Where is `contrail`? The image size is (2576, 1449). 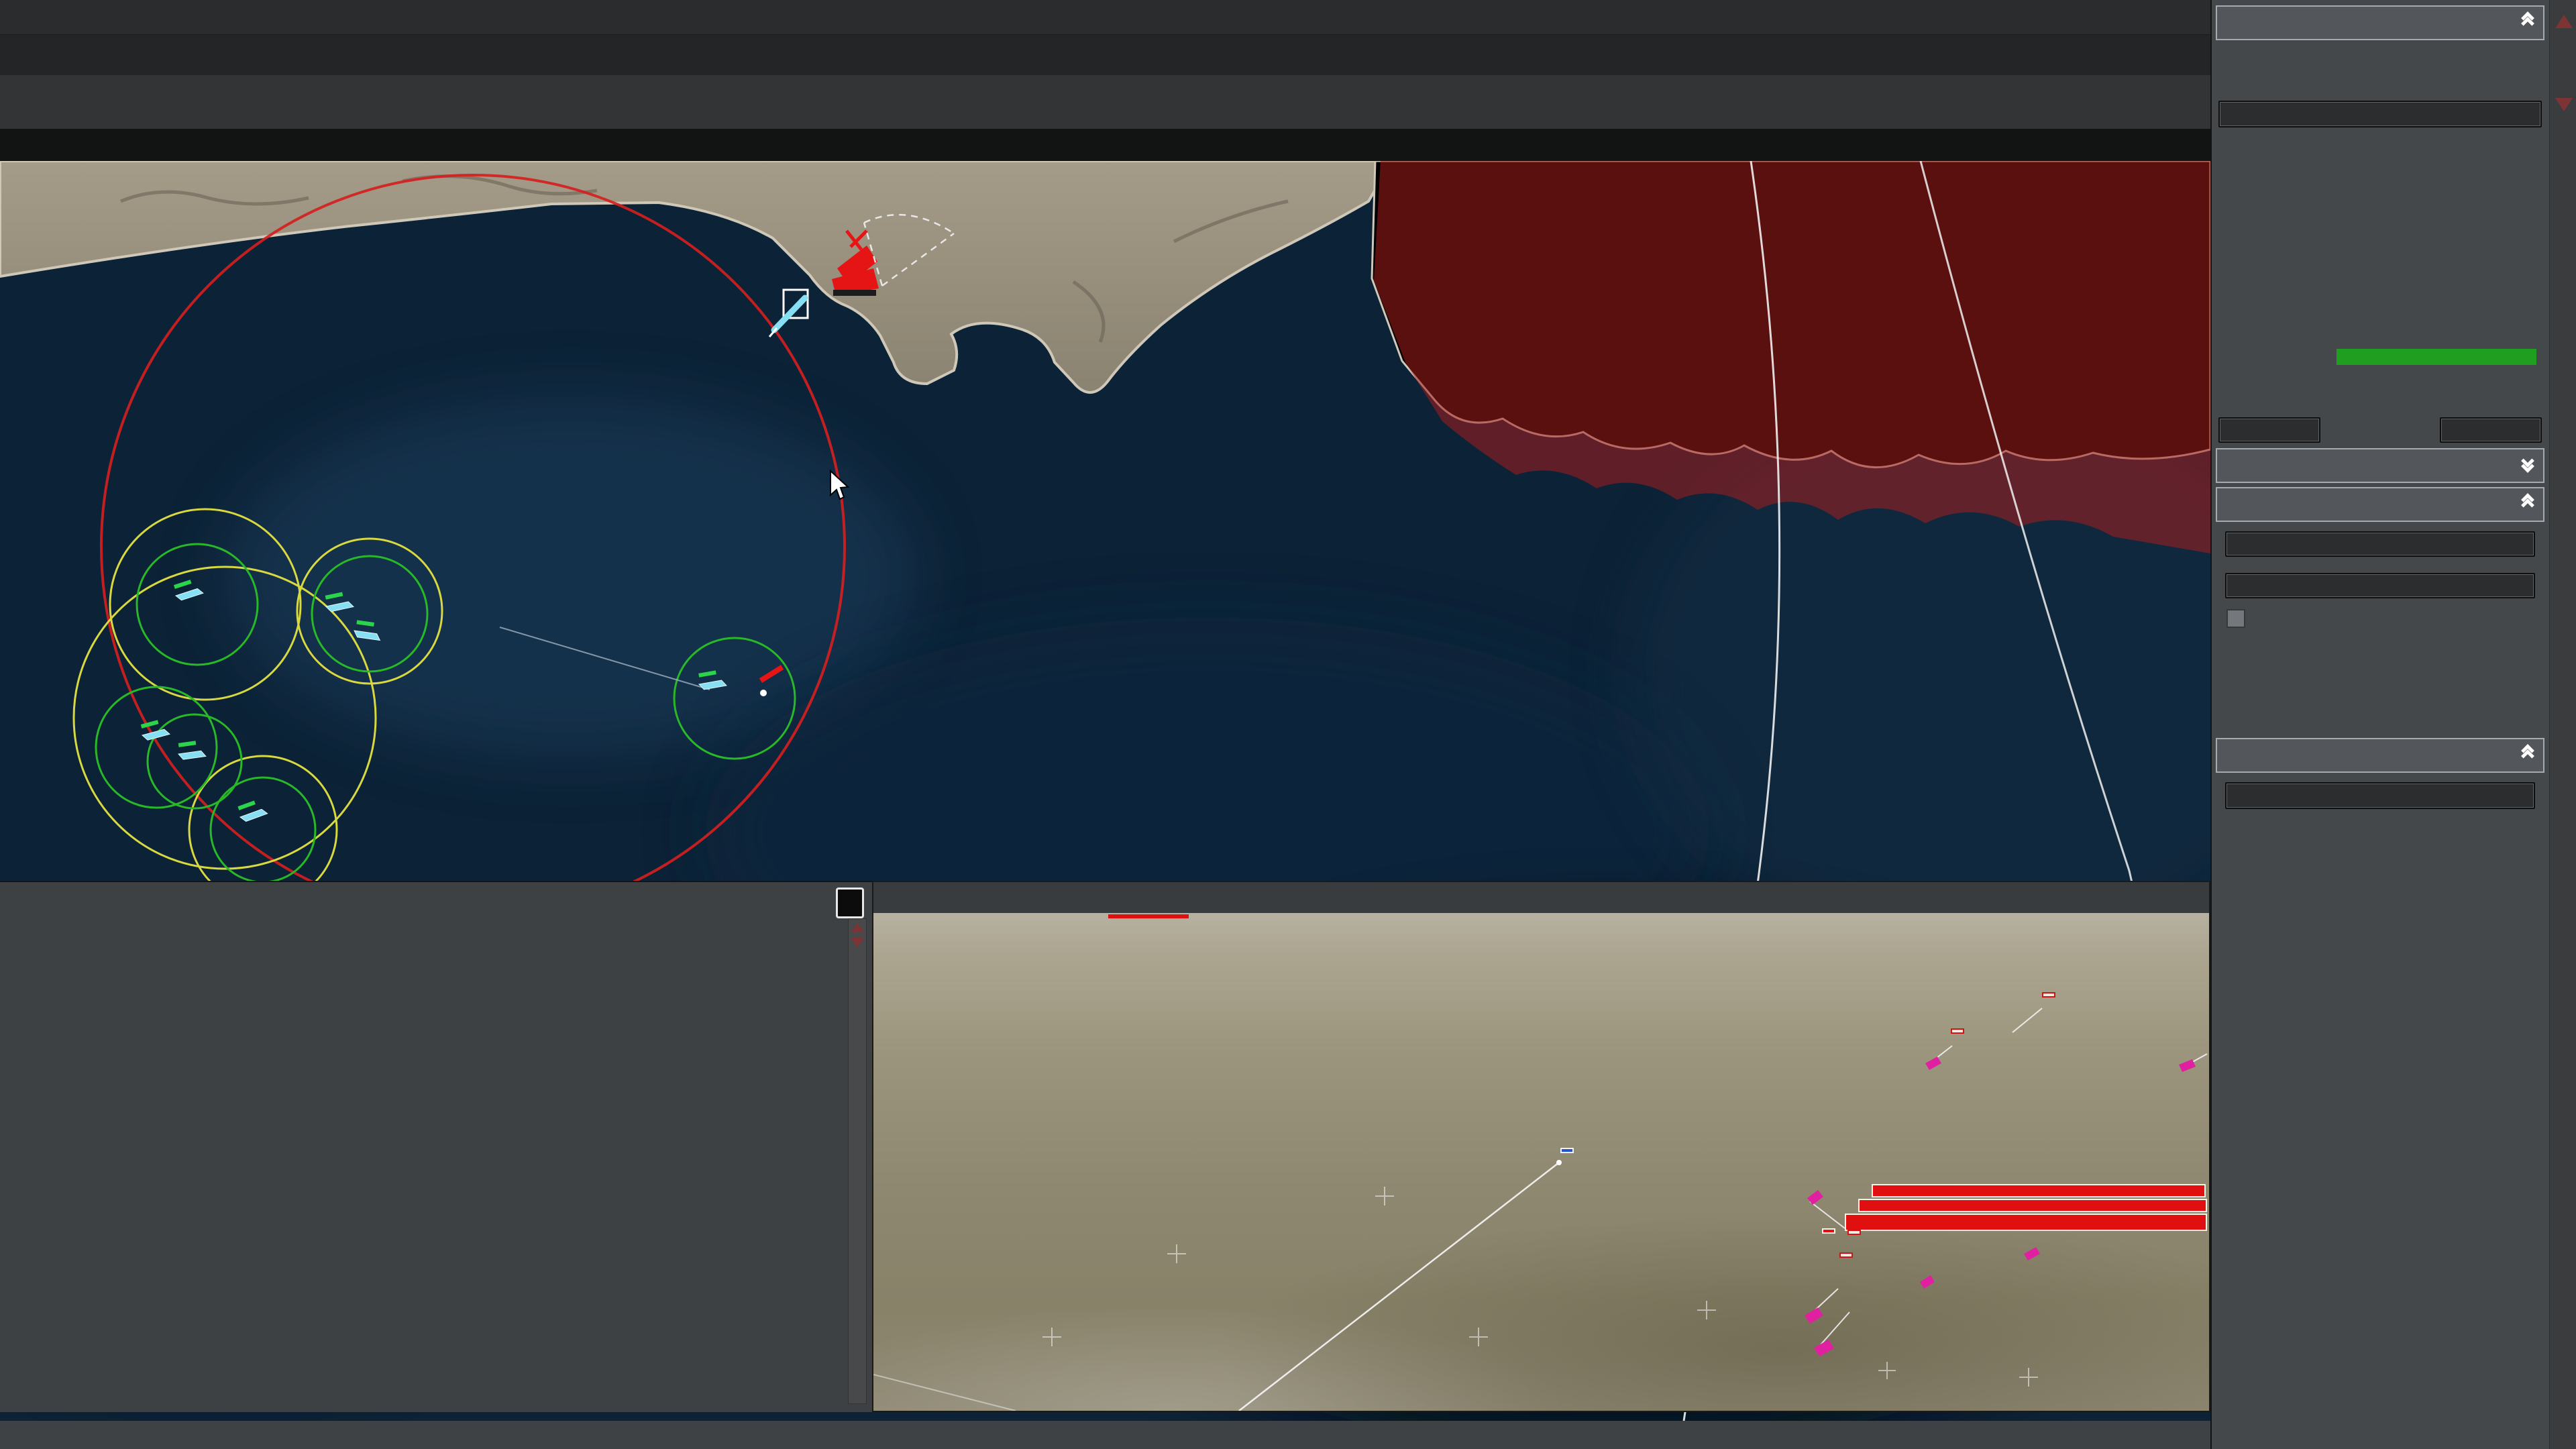 contrail is located at coordinates (944, 1392).